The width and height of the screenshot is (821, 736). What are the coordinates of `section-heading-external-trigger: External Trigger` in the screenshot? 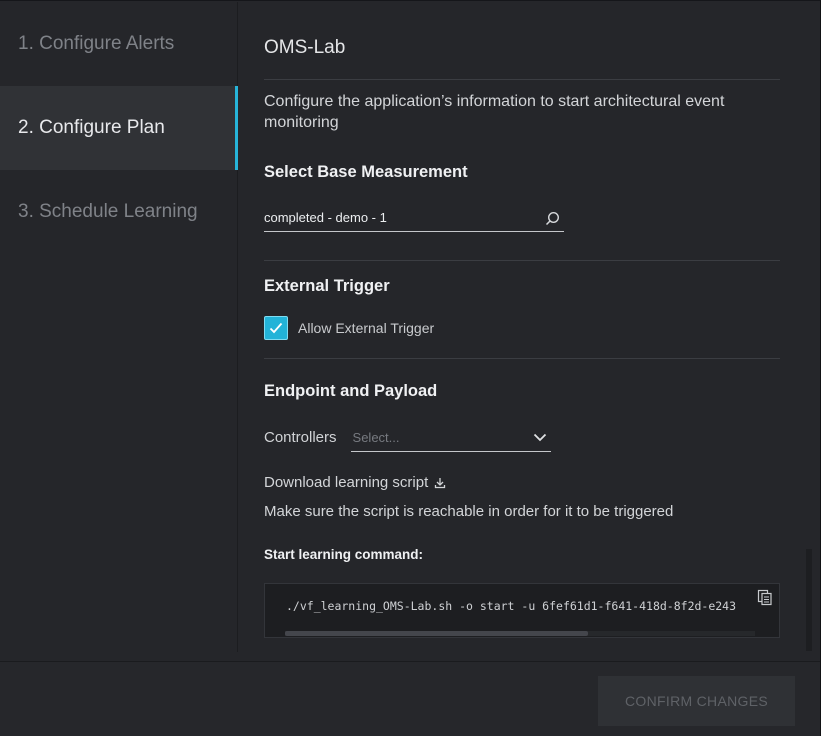 It's located at (327, 286).